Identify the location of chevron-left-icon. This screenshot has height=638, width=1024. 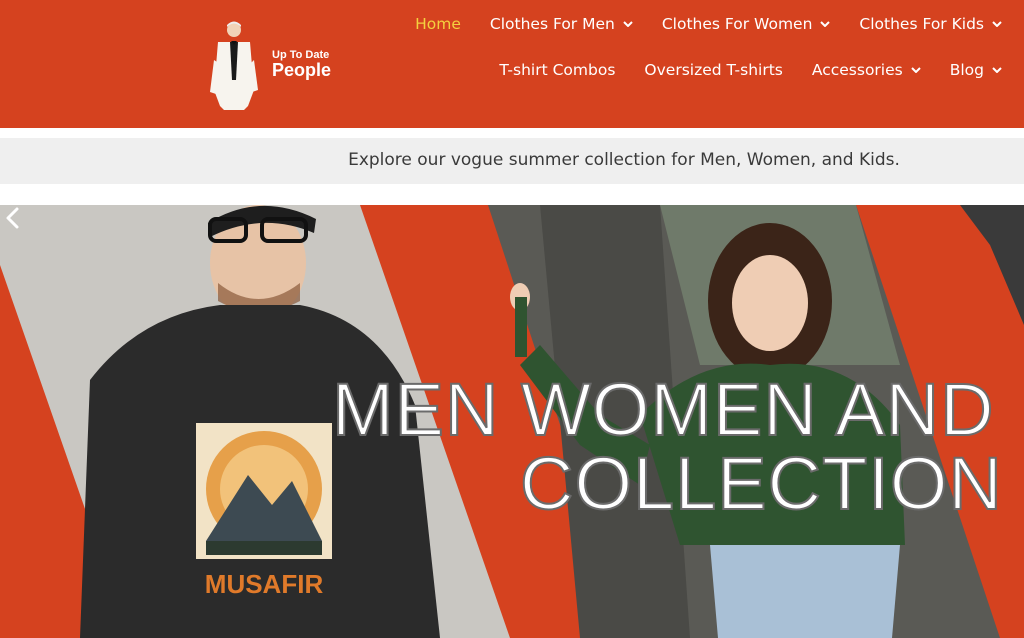
(13, 218).